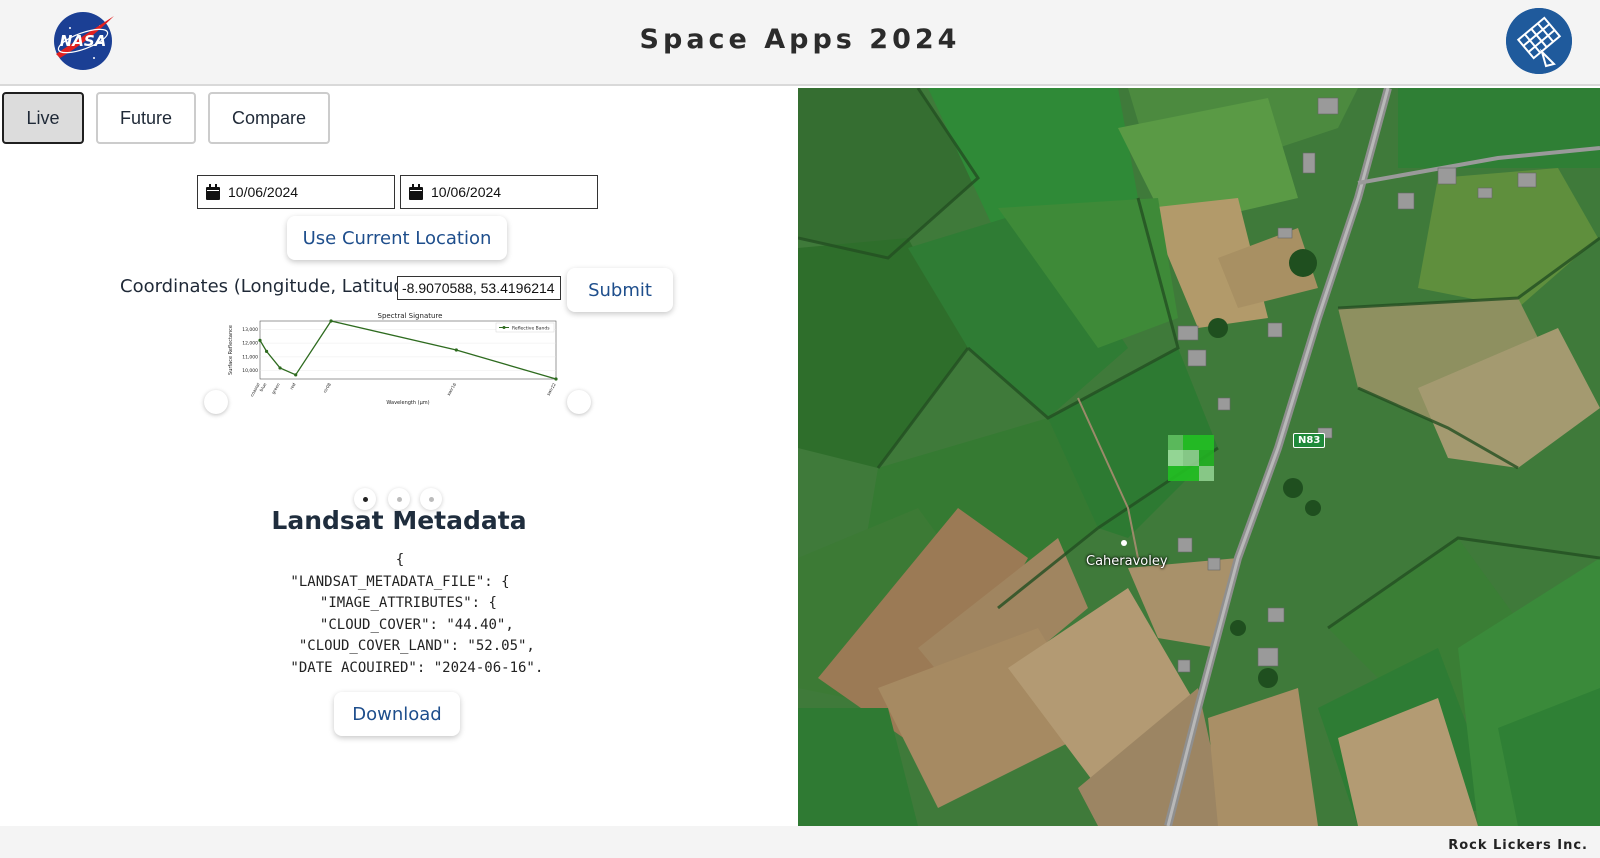 This screenshot has width=1600, height=858. I want to click on header: NASA Space Apps 2024, so click(800, 43).